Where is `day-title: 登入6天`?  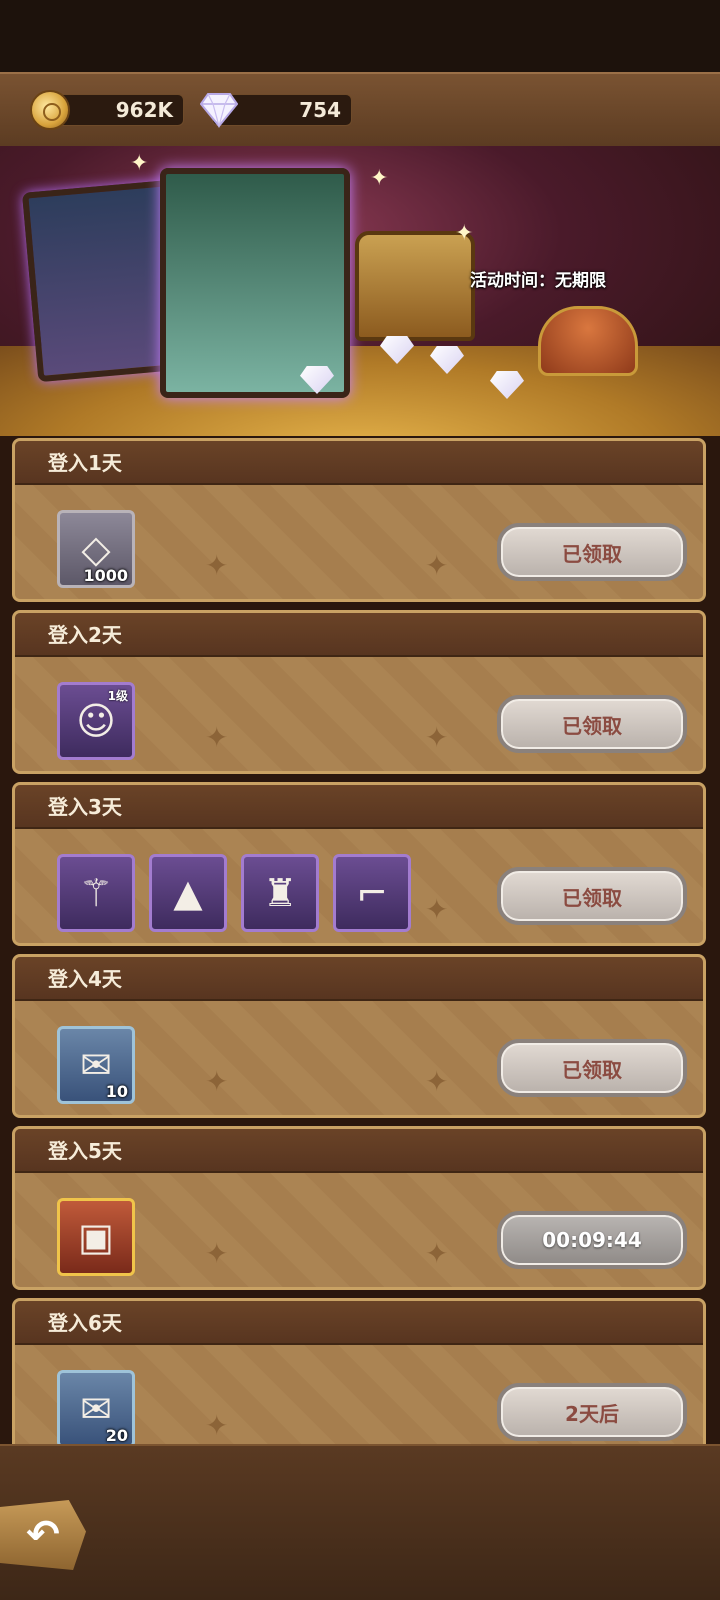 day-title: 登入6天 is located at coordinates (359, 1323).